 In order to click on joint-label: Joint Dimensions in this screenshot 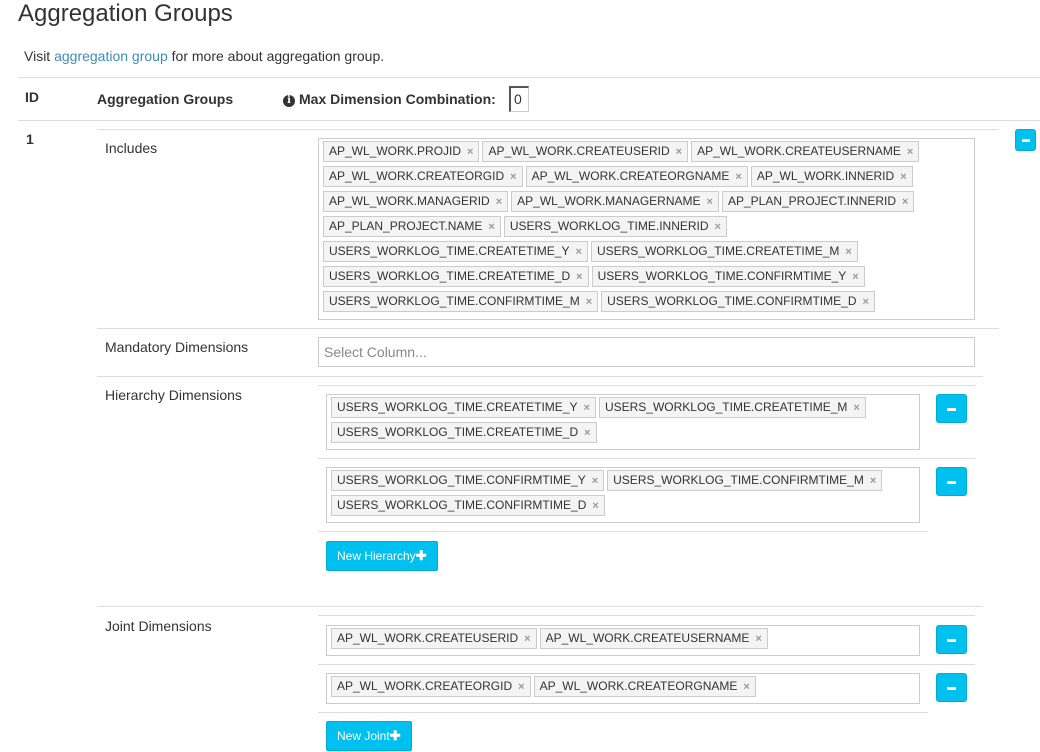, I will do `click(158, 626)`.